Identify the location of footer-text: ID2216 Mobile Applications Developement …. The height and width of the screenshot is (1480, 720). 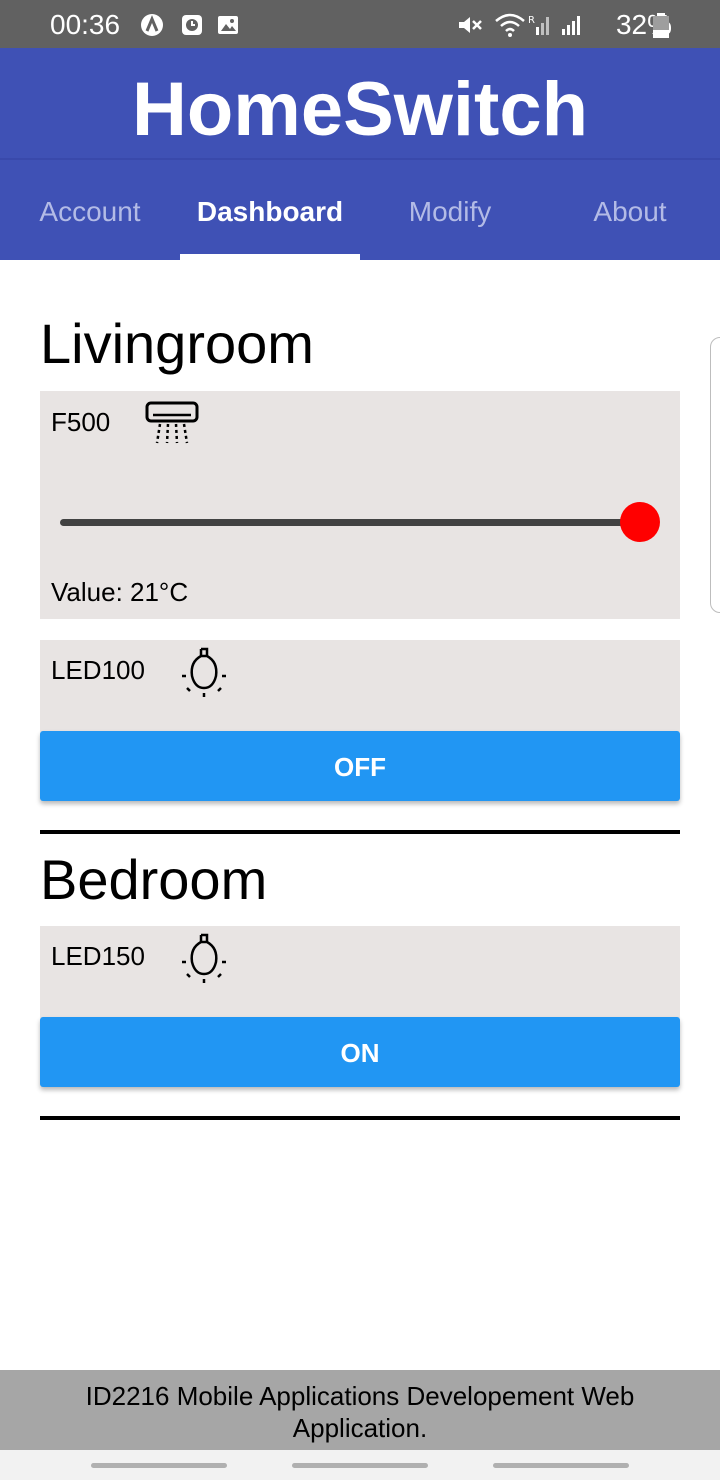
(360, 1412).